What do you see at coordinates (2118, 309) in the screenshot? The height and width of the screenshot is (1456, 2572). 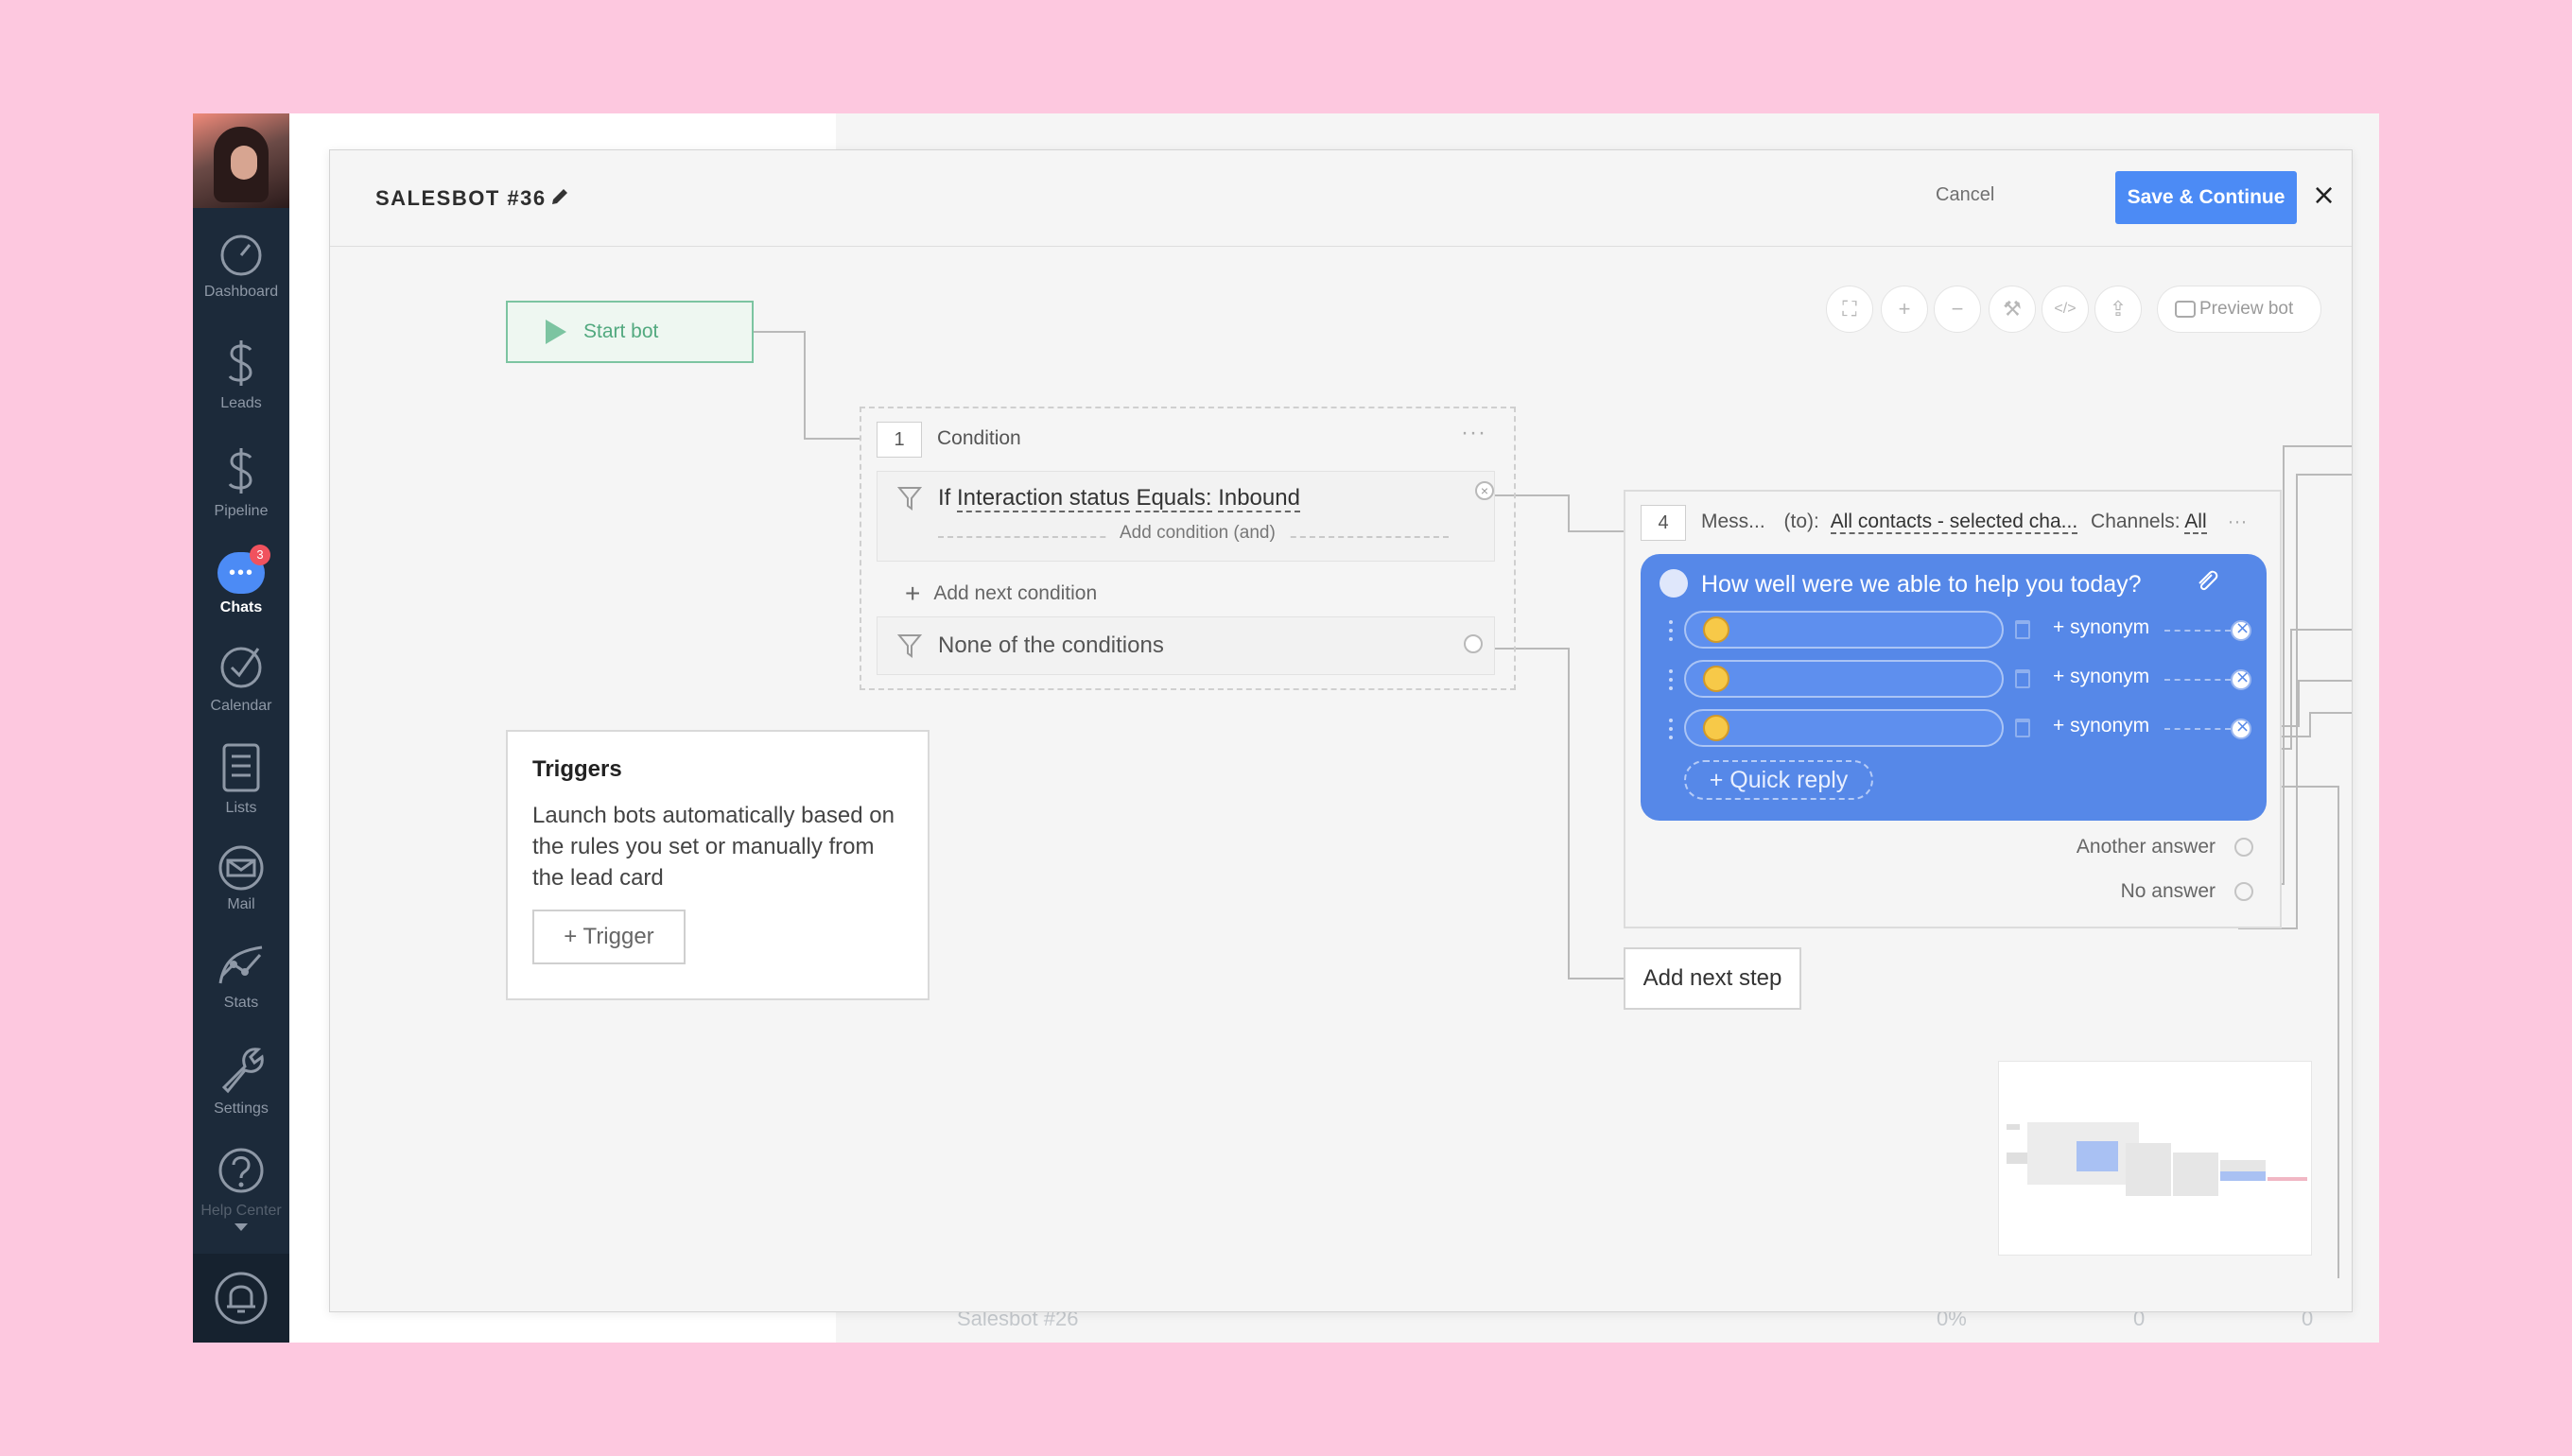 I see `export-icon: ⇪` at bounding box center [2118, 309].